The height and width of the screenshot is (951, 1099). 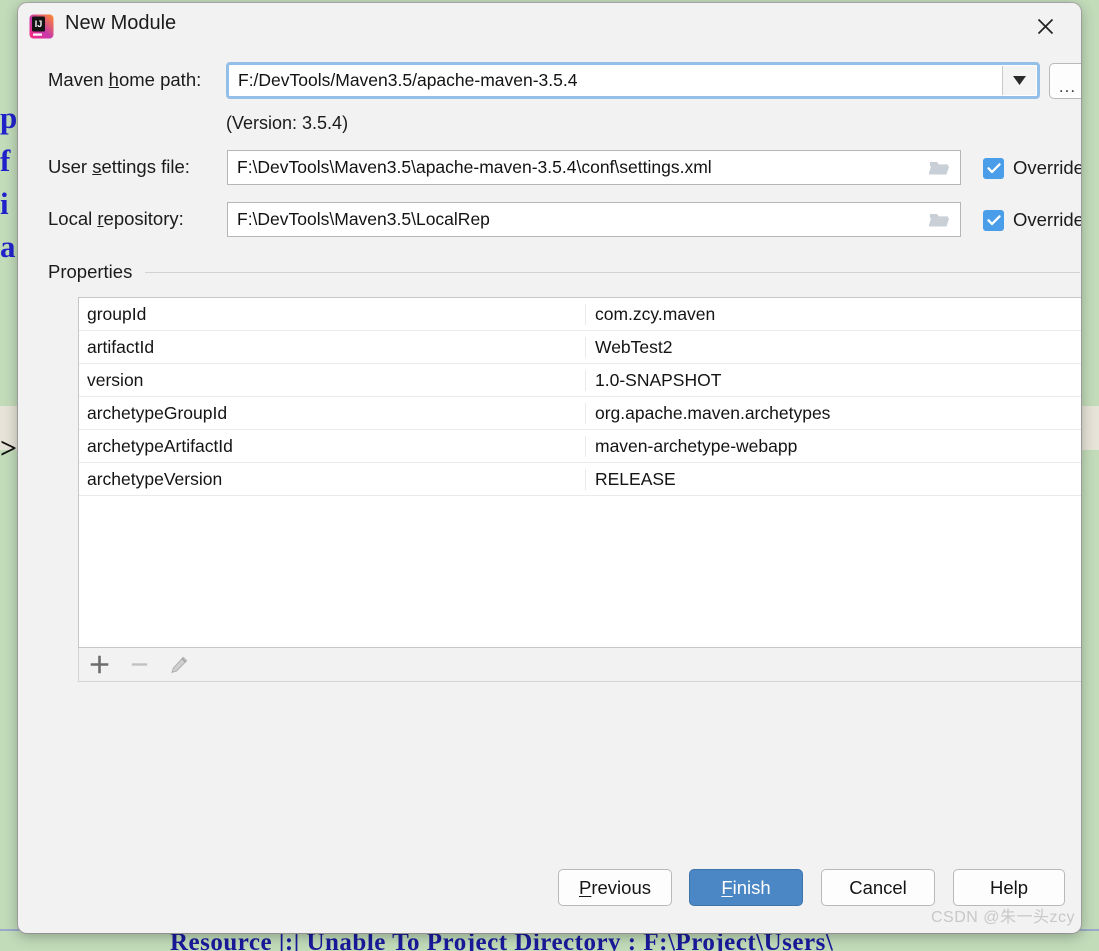 What do you see at coordinates (549, 26) in the screenshot?
I see `dialog-titlebar: IJ New Module` at bounding box center [549, 26].